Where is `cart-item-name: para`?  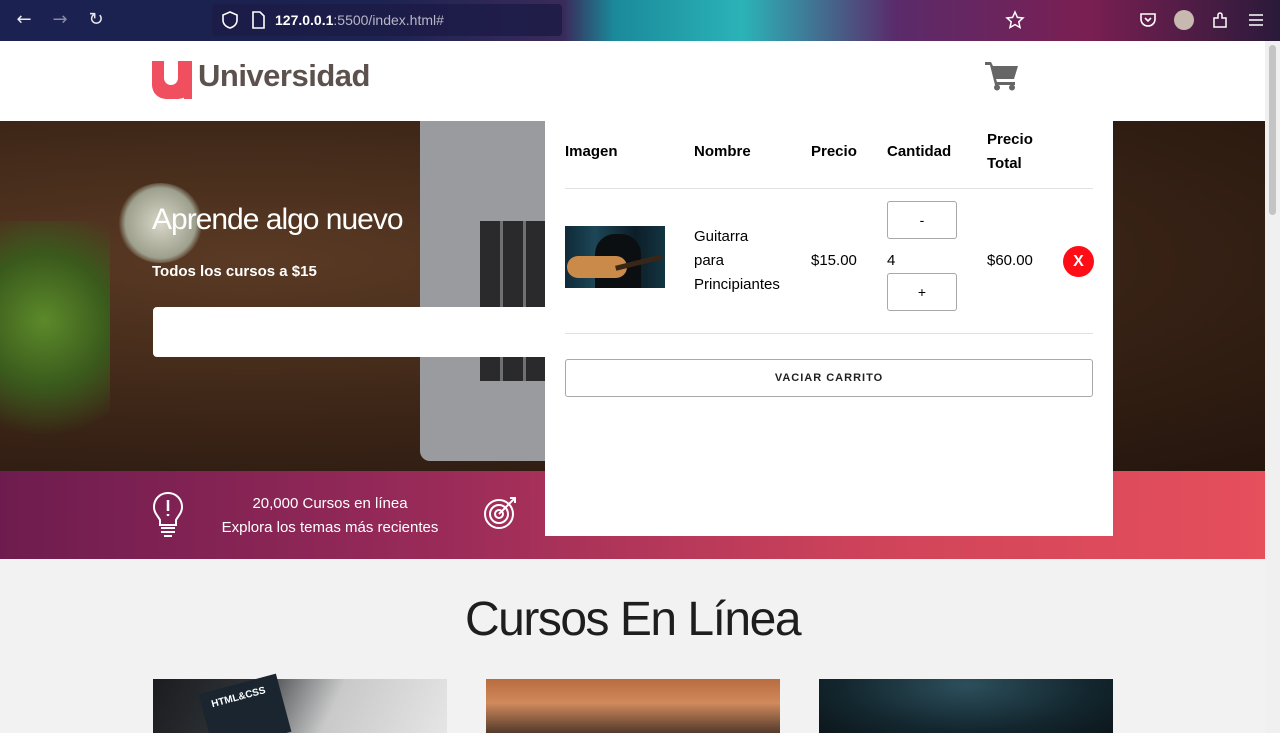
cart-item-name: para is located at coordinates (709, 260).